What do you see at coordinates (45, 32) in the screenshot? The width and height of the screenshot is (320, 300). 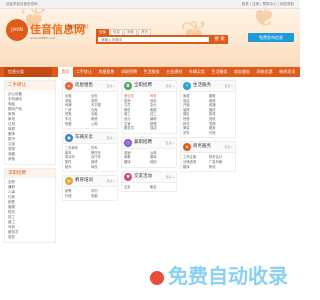 I see `site-logo: JIAYIN 佳音信息网 www.0088cn.net` at bounding box center [45, 32].